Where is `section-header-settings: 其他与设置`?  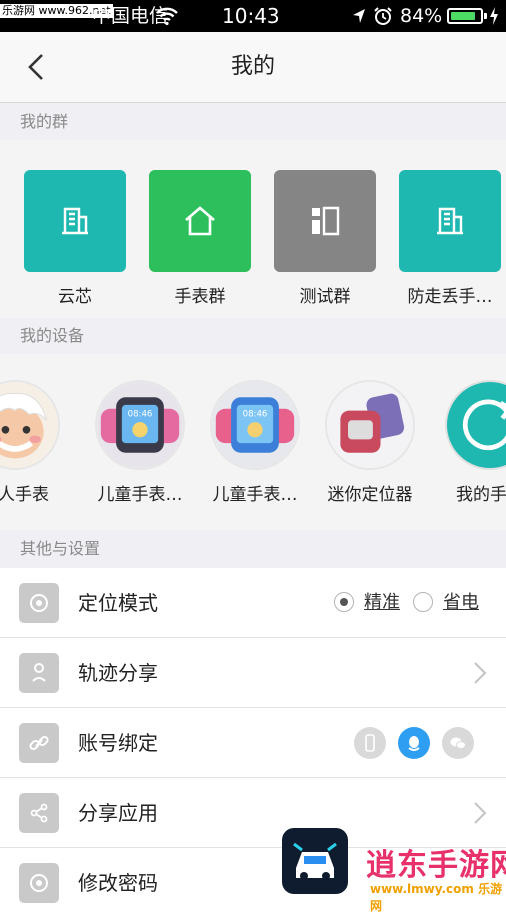
section-header-settings: 其他与设置 is located at coordinates (253, 549).